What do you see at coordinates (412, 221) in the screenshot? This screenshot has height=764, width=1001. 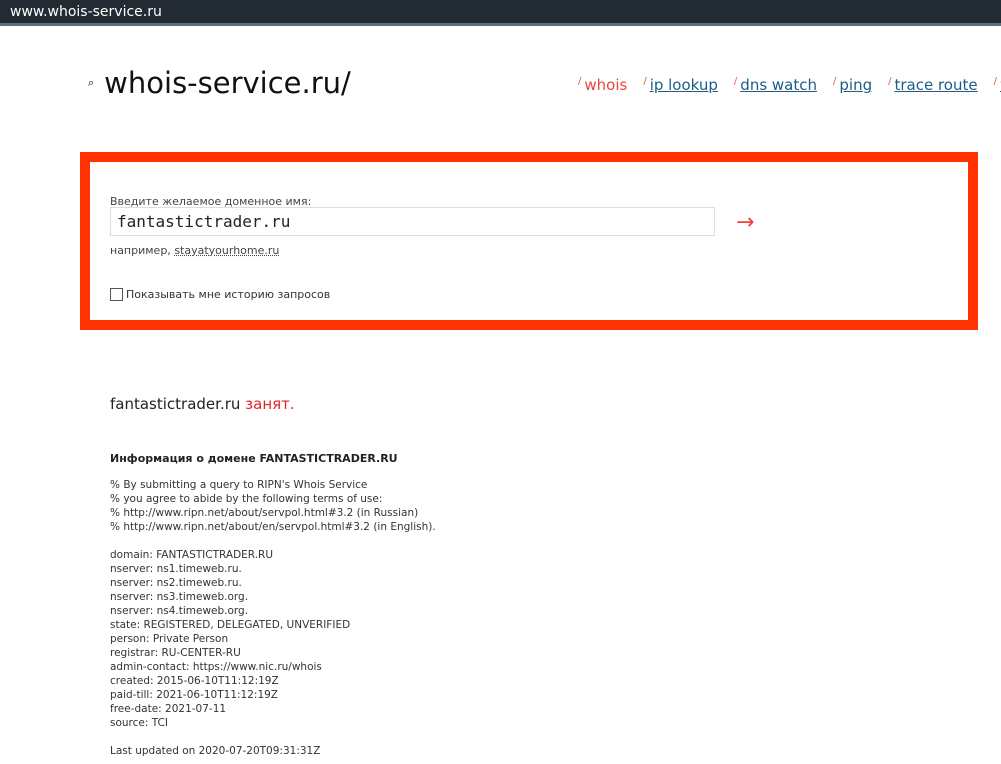 I see `domain-input: fantastictrader.ru` at bounding box center [412, 221].